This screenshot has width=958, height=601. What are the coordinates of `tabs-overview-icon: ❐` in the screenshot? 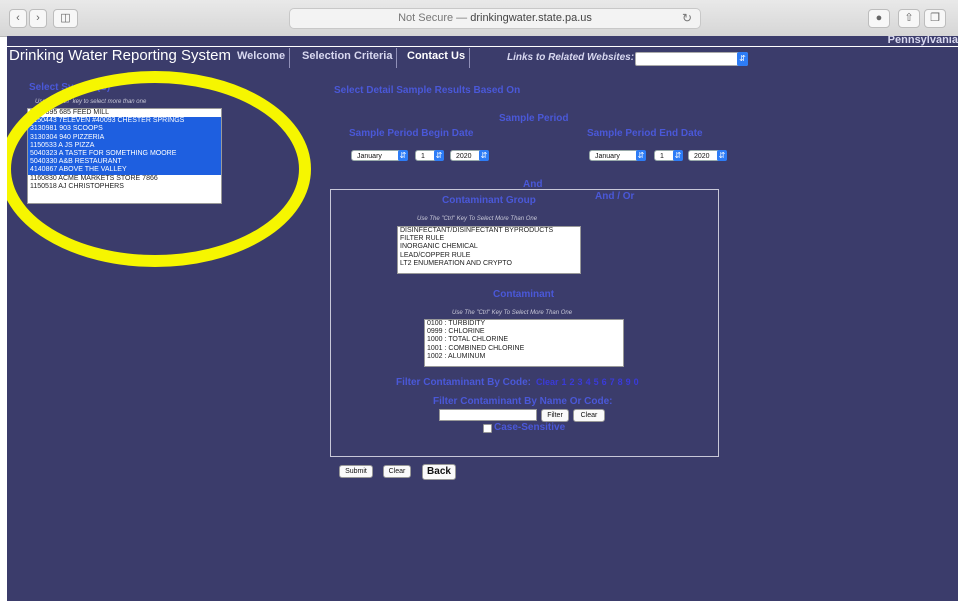 It's located at (935, 18).